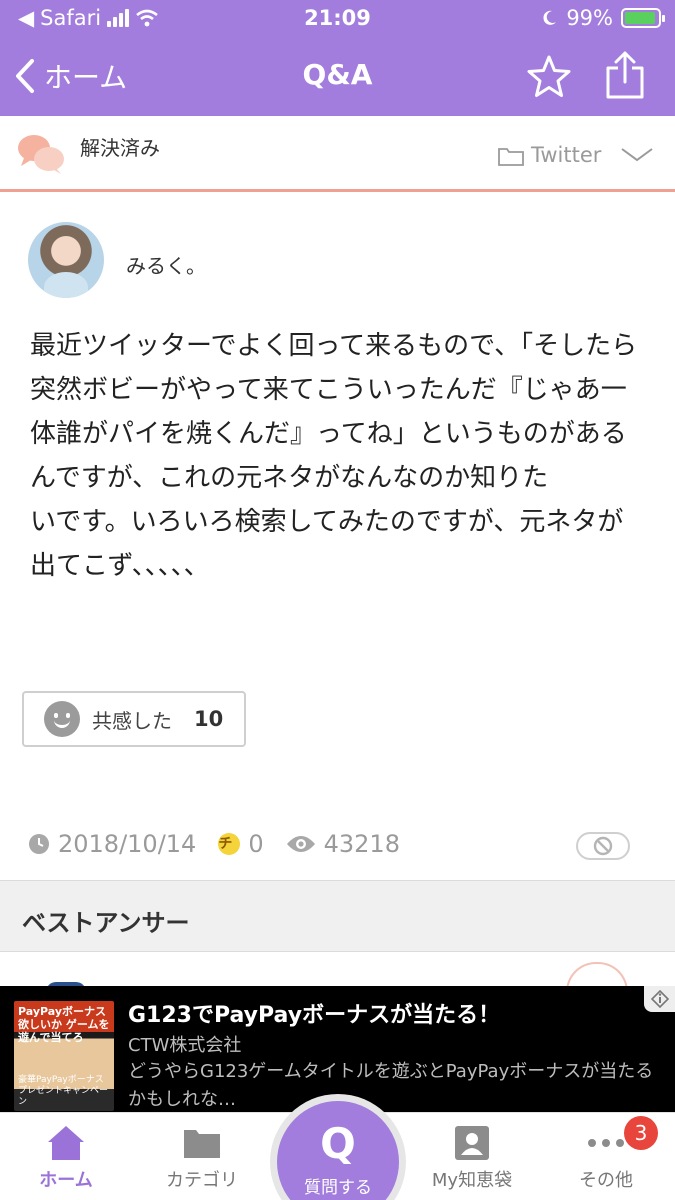 This screenshot has width=675, height=1200. What do you see at coordinates (214, 844) in the screenshot?
I see `question-stats: 2018/10/14 チ 0 43218` at bounding box center [214, 844].